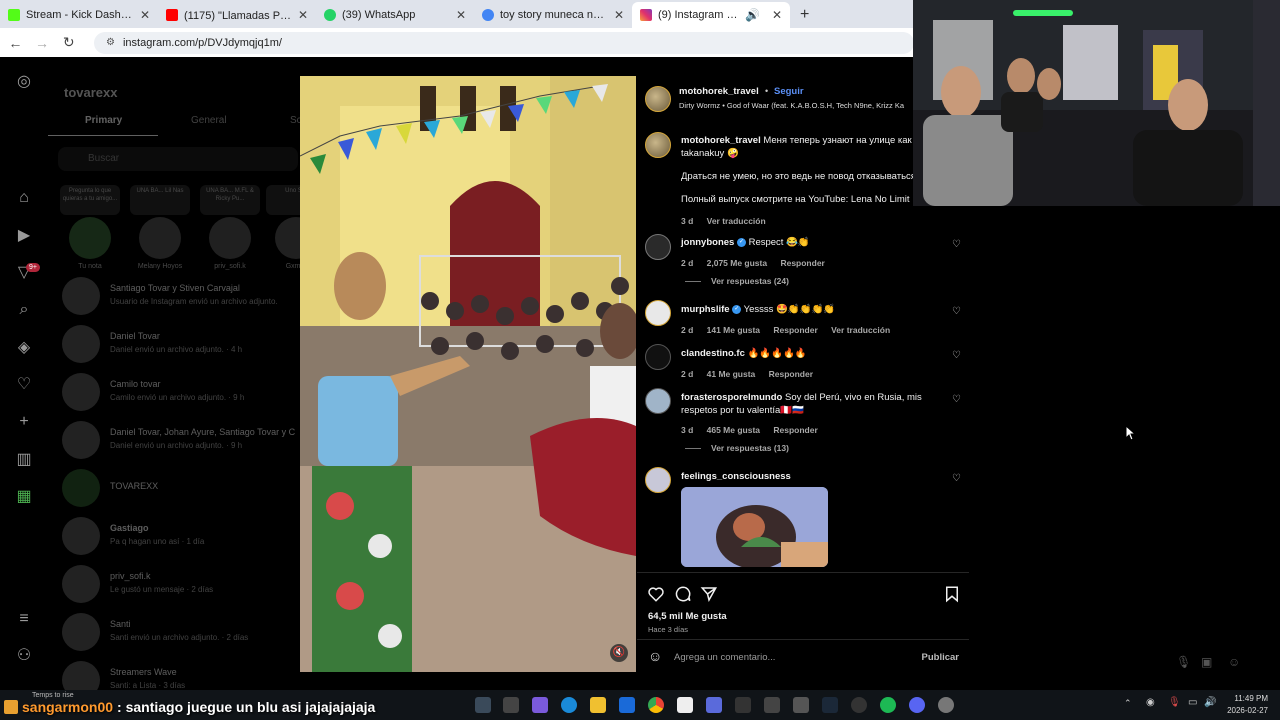 This screenshot has width=1280, height=720. What do you see at coordinates (687, 616) in the screenshot?
I see `like-count: 64,5 mil Me gusta` at bounding box center [687, 616].